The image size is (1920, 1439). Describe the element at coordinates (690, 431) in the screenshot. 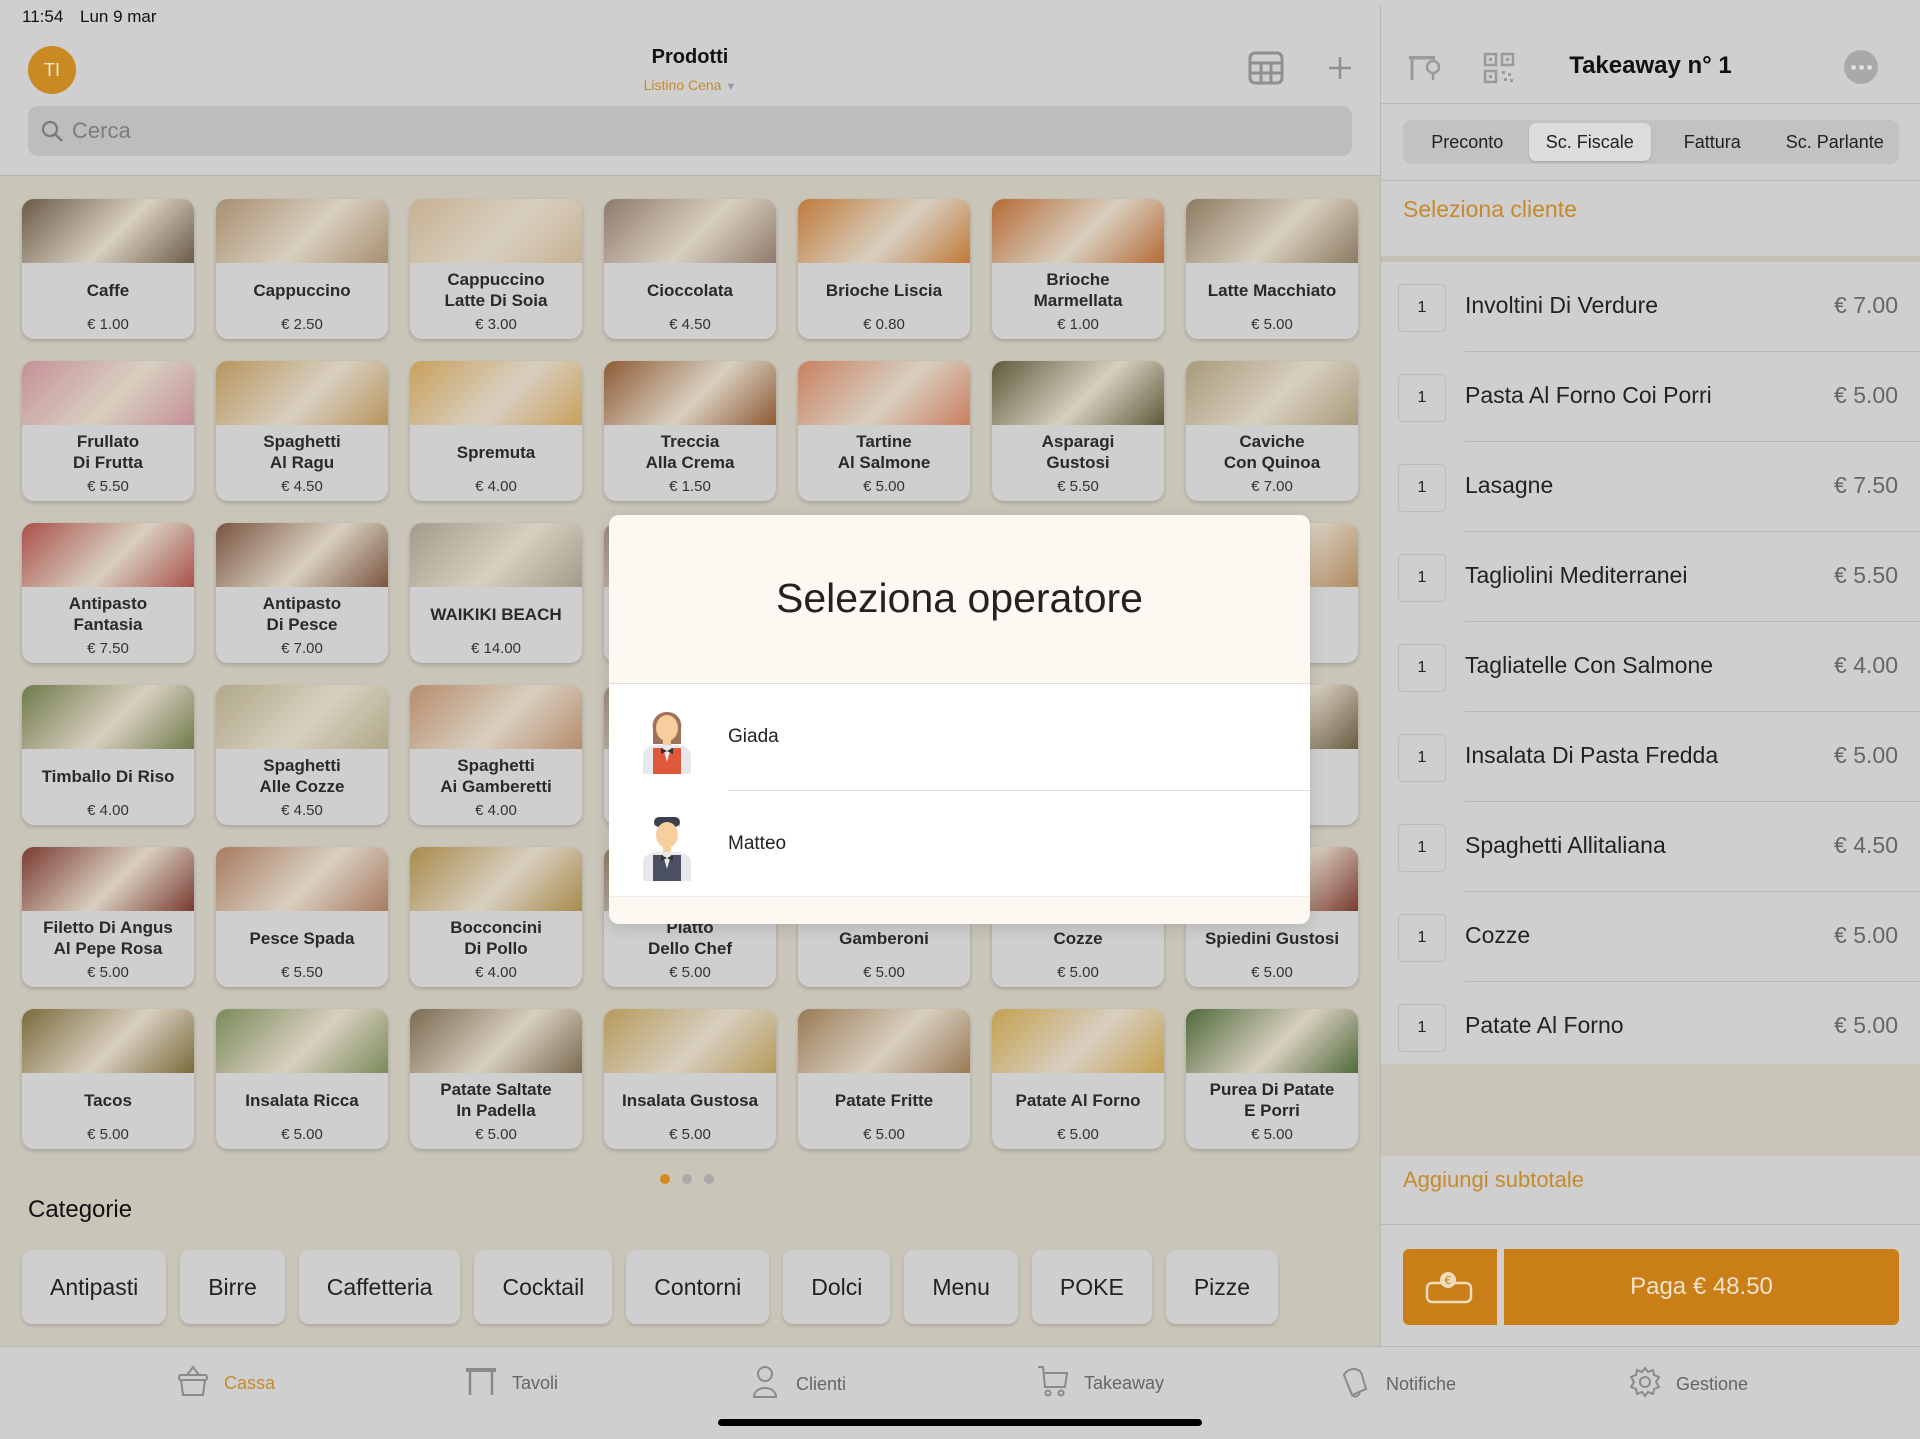

I see `product-card: Treccia Alla Crema € 1.50` at that location.